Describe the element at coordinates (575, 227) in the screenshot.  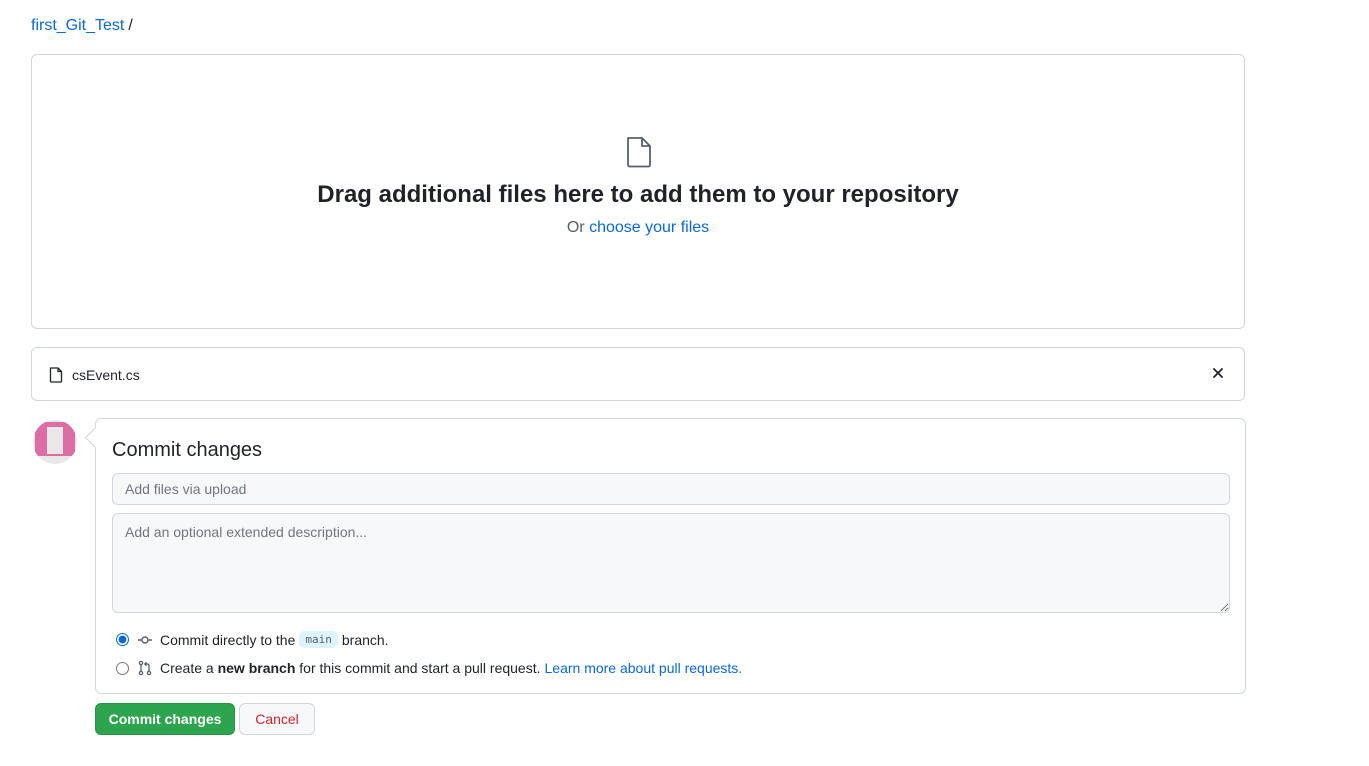
I see `or-label: Or` at that location.